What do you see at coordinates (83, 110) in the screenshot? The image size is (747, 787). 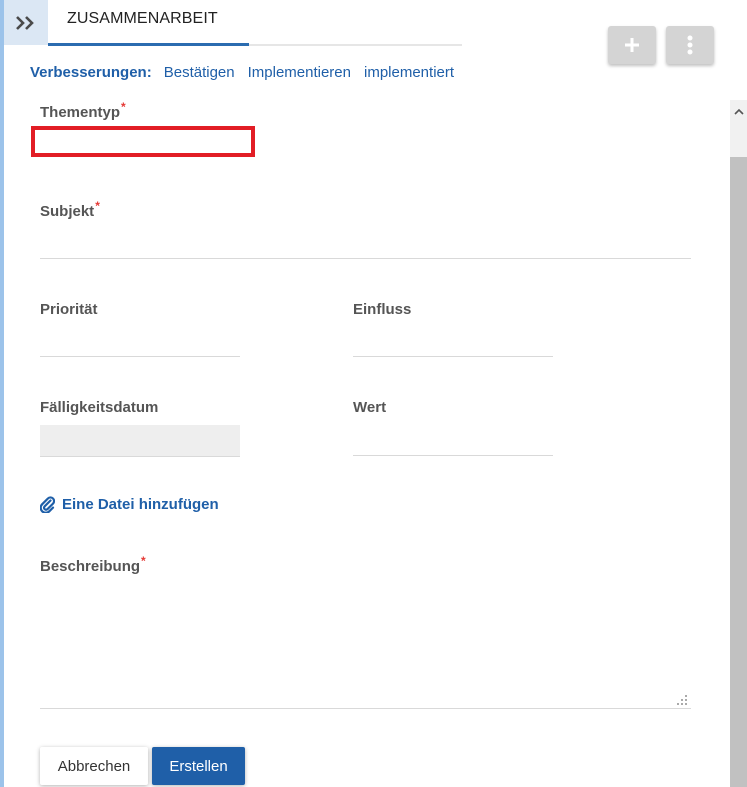 I see `themen-typ-label: Thementyp*` at bounding box center [83, 110].